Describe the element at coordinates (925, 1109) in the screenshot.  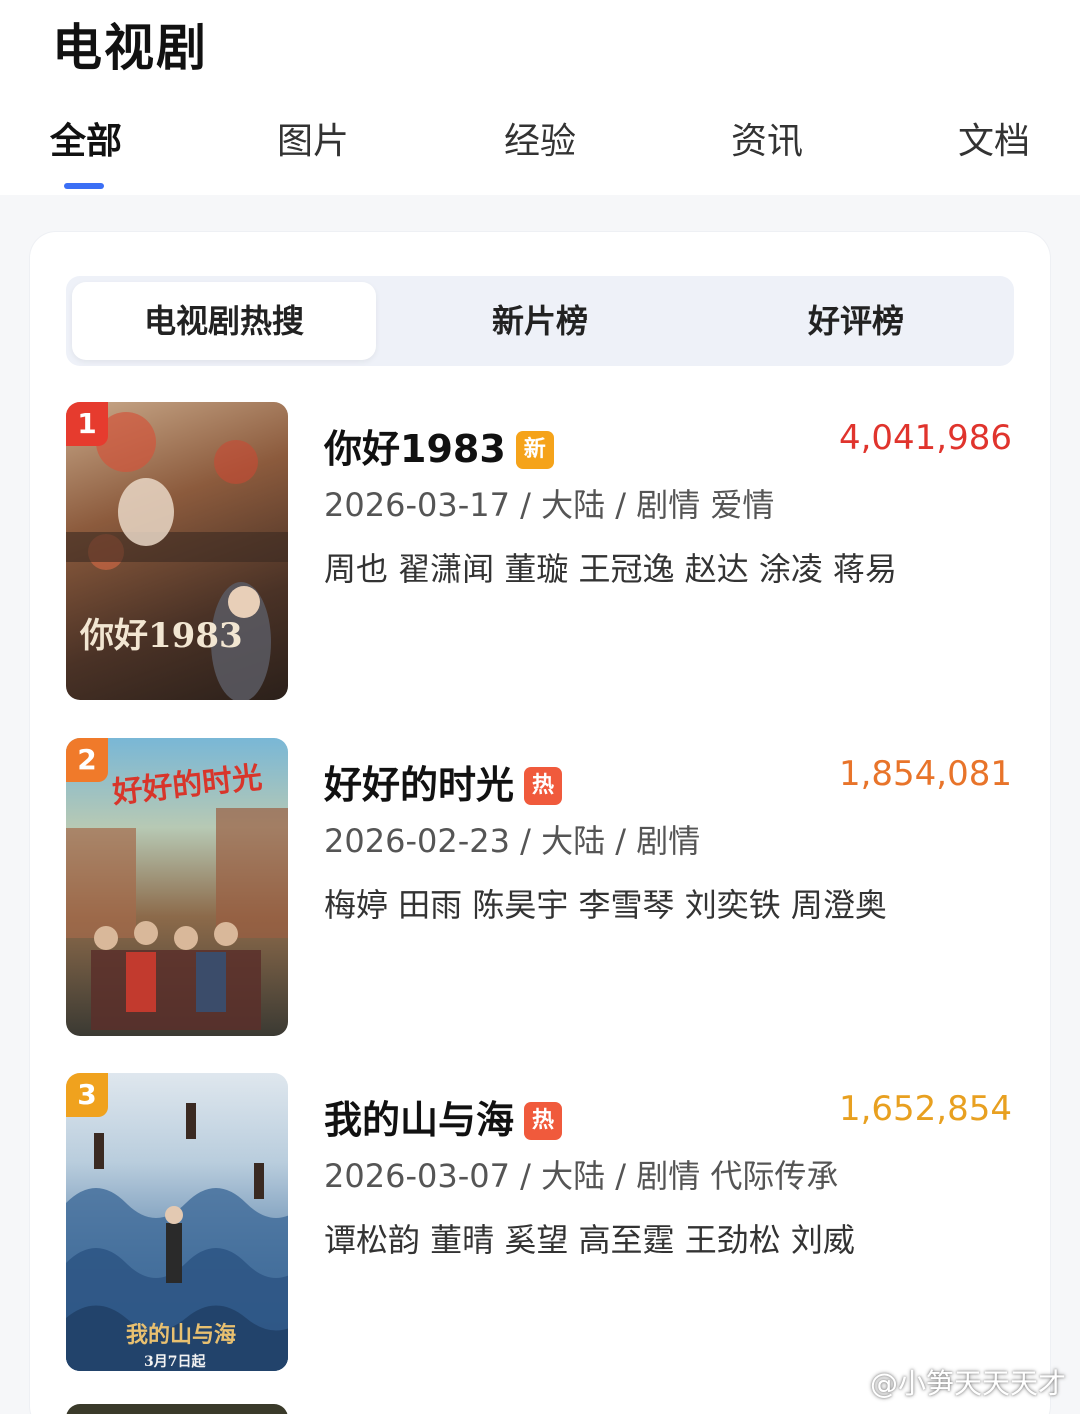
I see `hot-score: 1,652,854` at that location.